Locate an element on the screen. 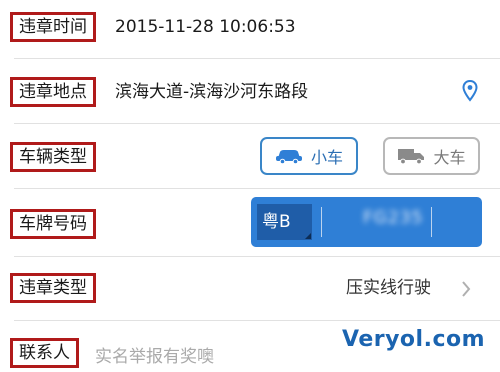 This screenshot has width=500, height=372. label-vehicle-type: 车辆类型 is located at coordinates (53, 157).